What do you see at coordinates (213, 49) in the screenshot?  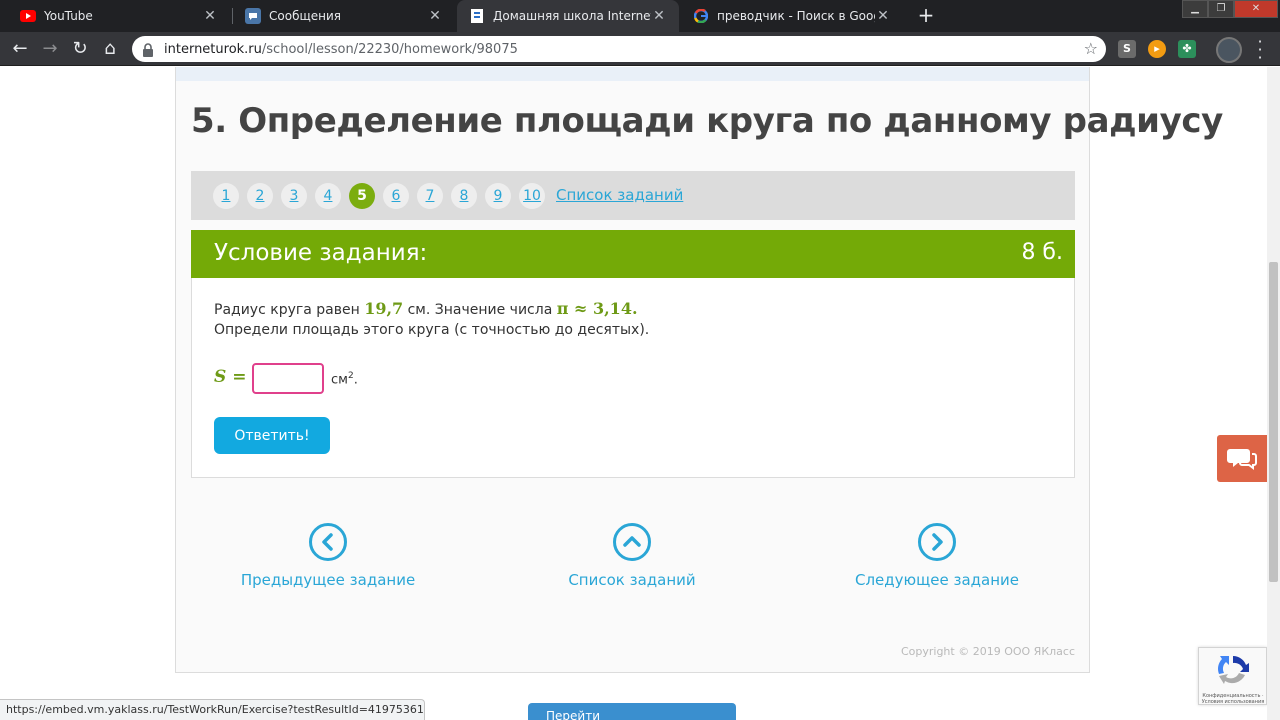 I see `url-host: interneturok.ru` at bounding box center [213, 49].